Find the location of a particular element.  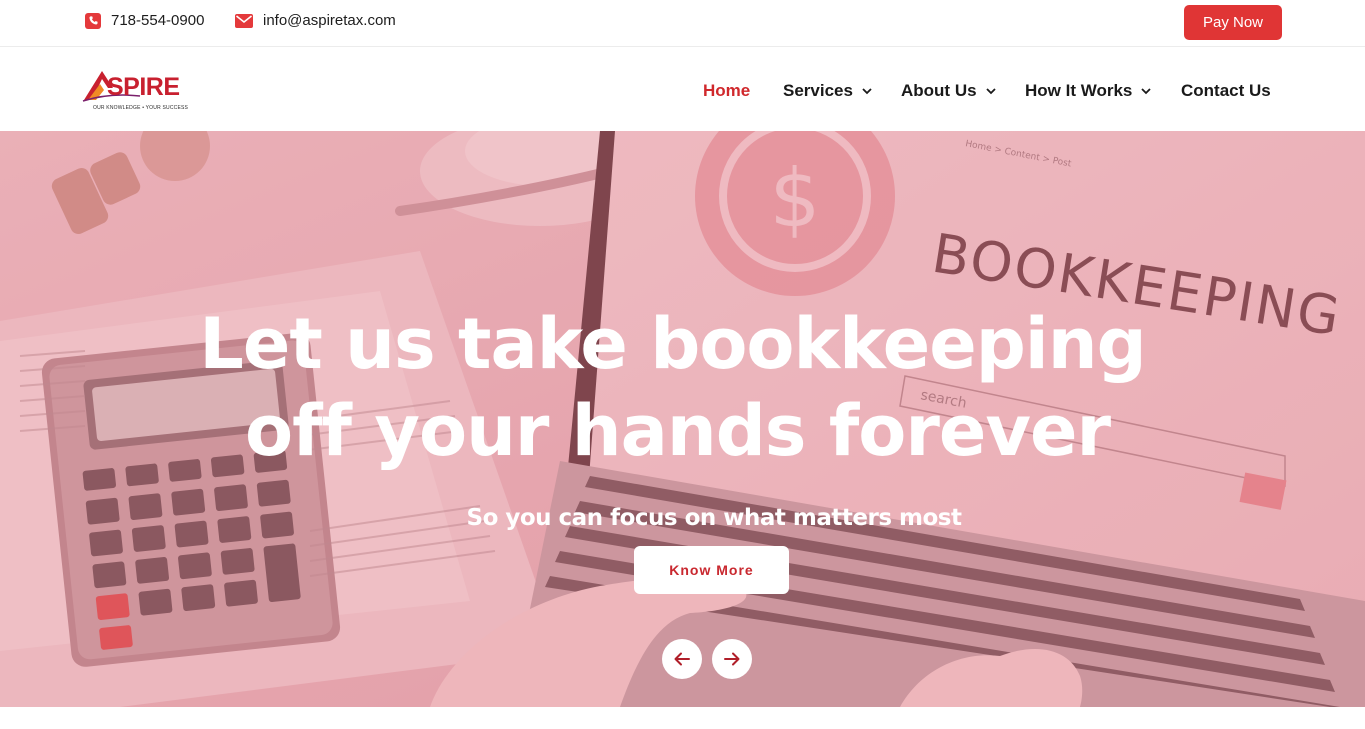

nav-contact-us: Contact Us is located at coordinates (1226, 91).